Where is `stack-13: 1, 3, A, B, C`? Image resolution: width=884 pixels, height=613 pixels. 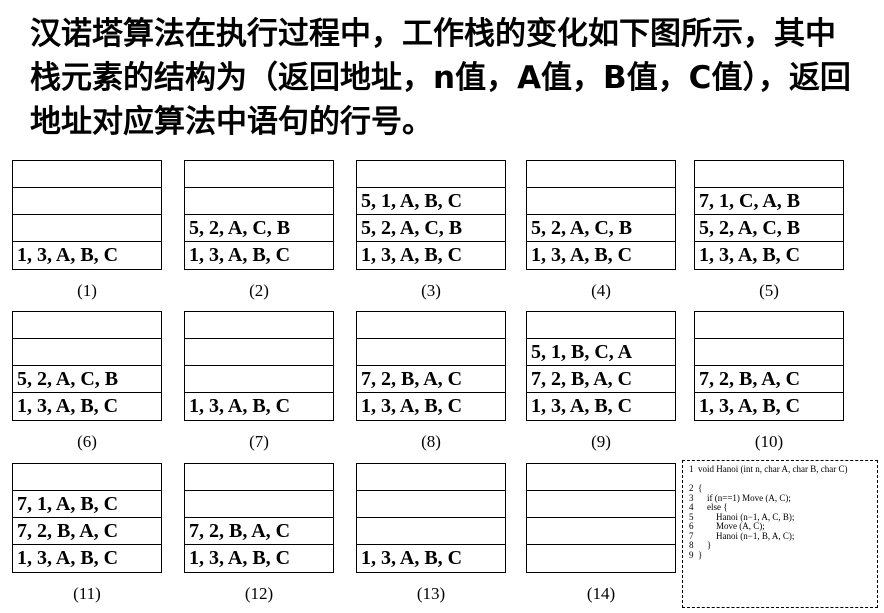 stack-13: 1, 3, A, B, C is located at coordinates (431, 518).